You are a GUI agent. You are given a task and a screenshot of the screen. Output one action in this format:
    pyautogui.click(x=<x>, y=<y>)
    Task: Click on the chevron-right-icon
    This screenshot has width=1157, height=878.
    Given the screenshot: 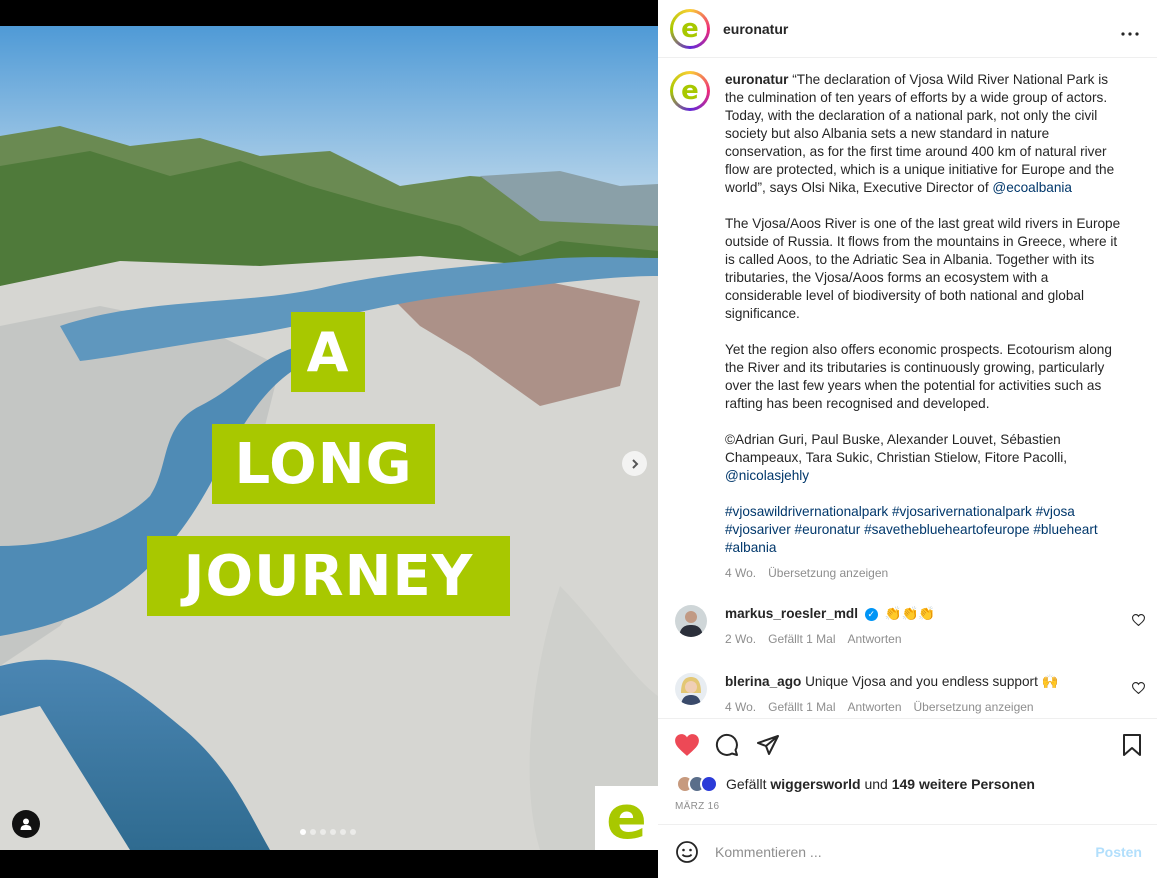 What is the action you would take?
    pyautogui.click(x=634, y=463)
    